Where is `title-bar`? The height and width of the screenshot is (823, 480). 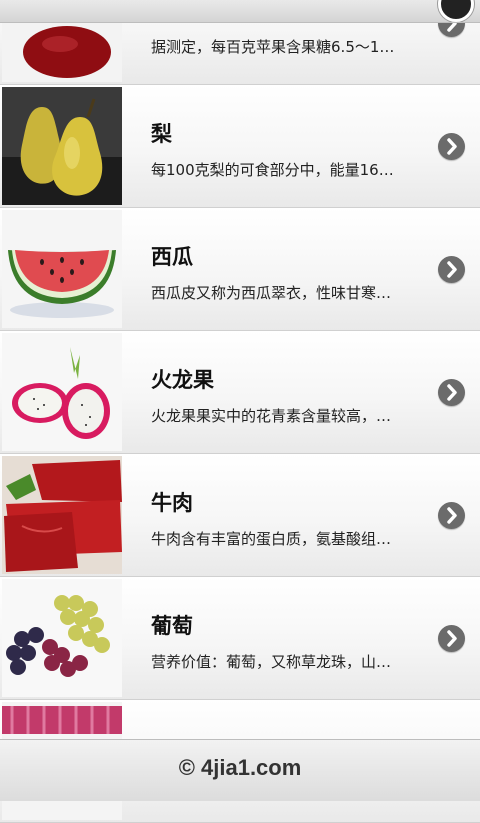 title-bar is located at coordinates (240, 11).